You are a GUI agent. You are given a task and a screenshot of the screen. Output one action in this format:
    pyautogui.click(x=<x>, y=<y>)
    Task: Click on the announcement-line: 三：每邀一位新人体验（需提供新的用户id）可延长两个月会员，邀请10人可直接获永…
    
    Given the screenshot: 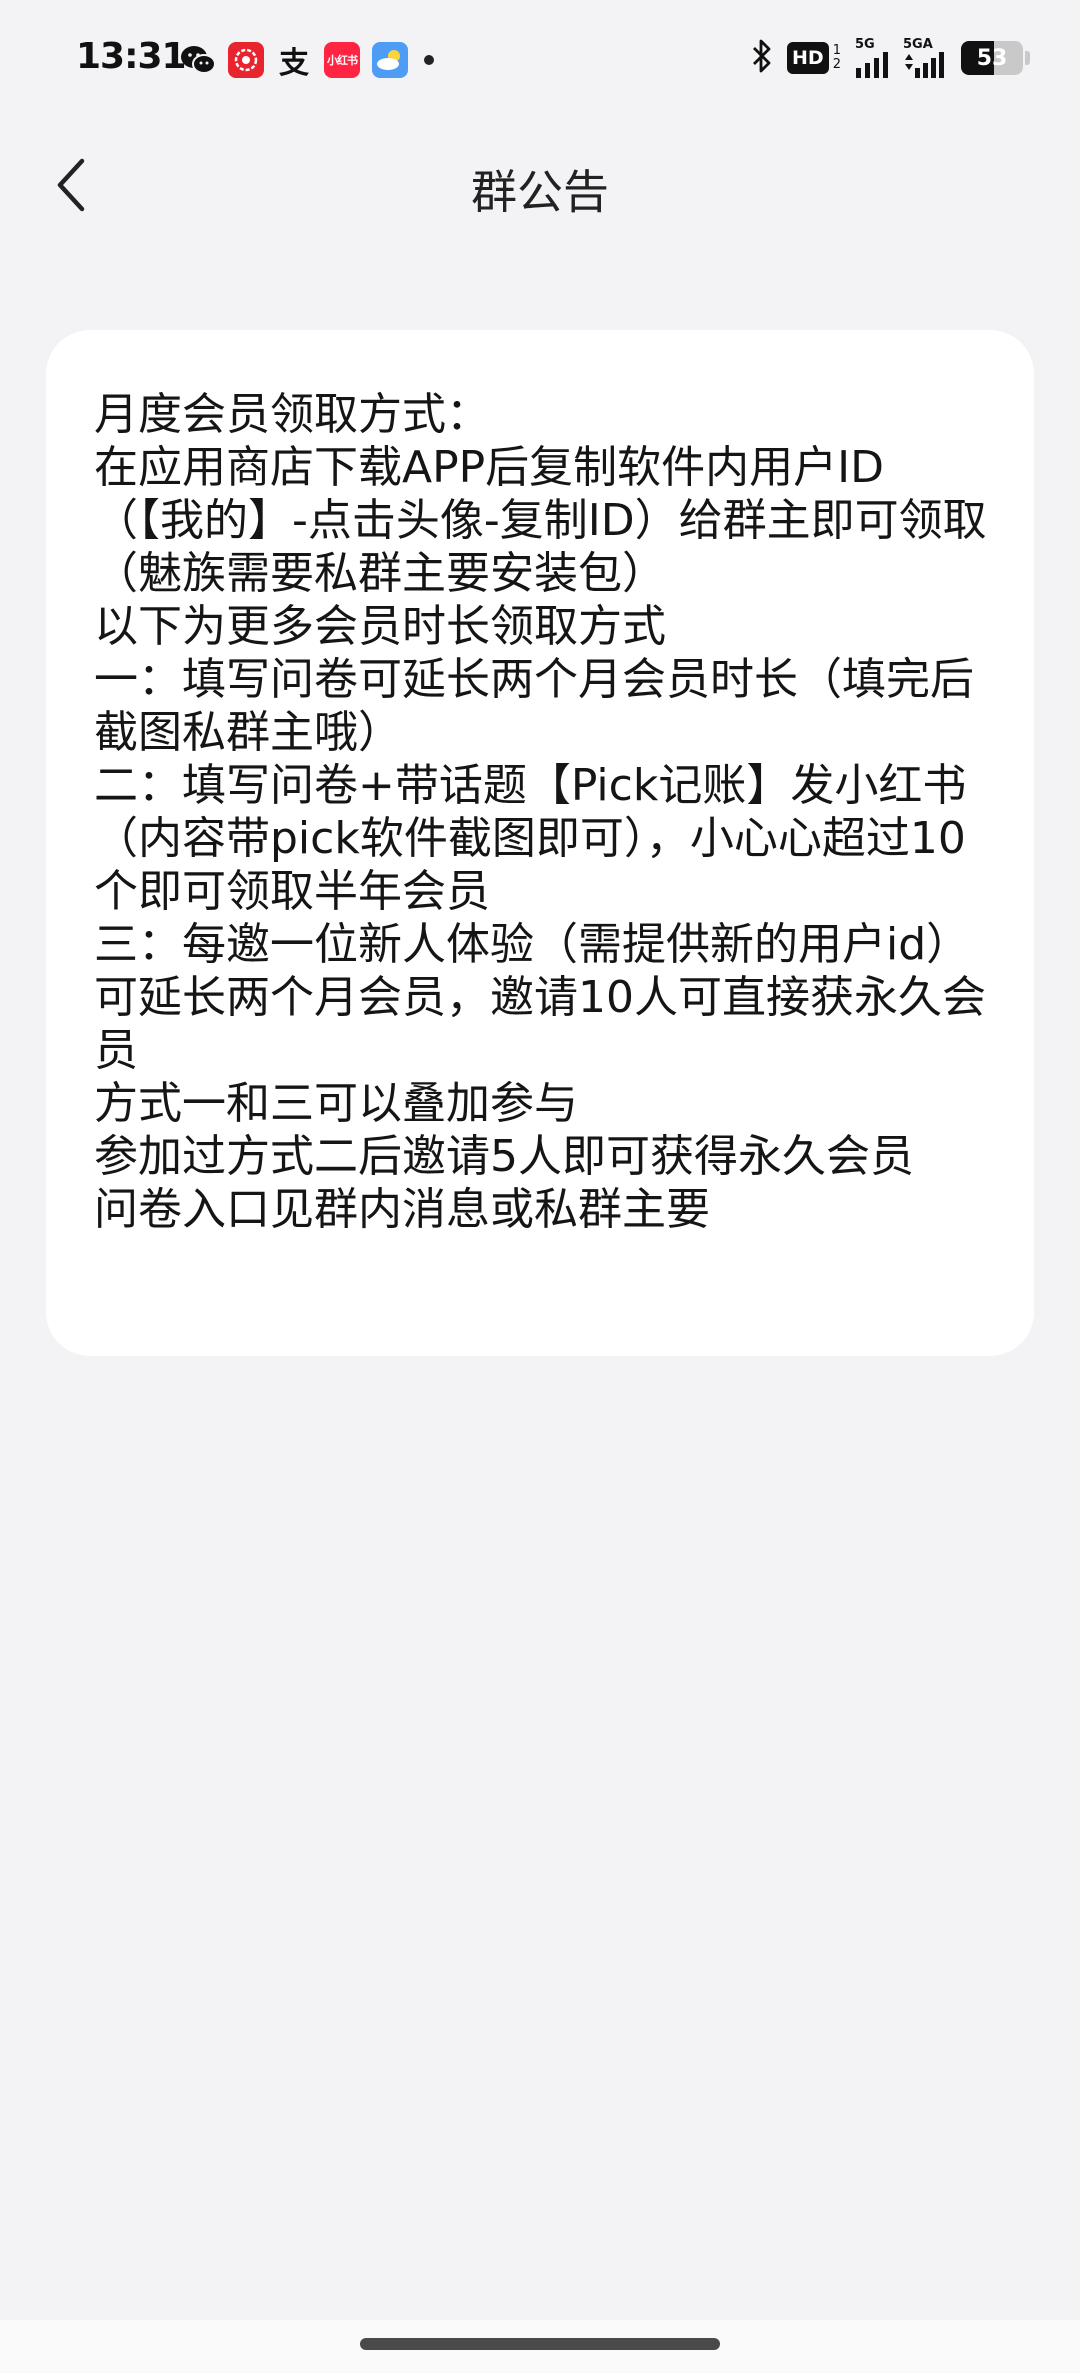 What is the action you would take?
    pyautogui.click(x=540, y=997)
    